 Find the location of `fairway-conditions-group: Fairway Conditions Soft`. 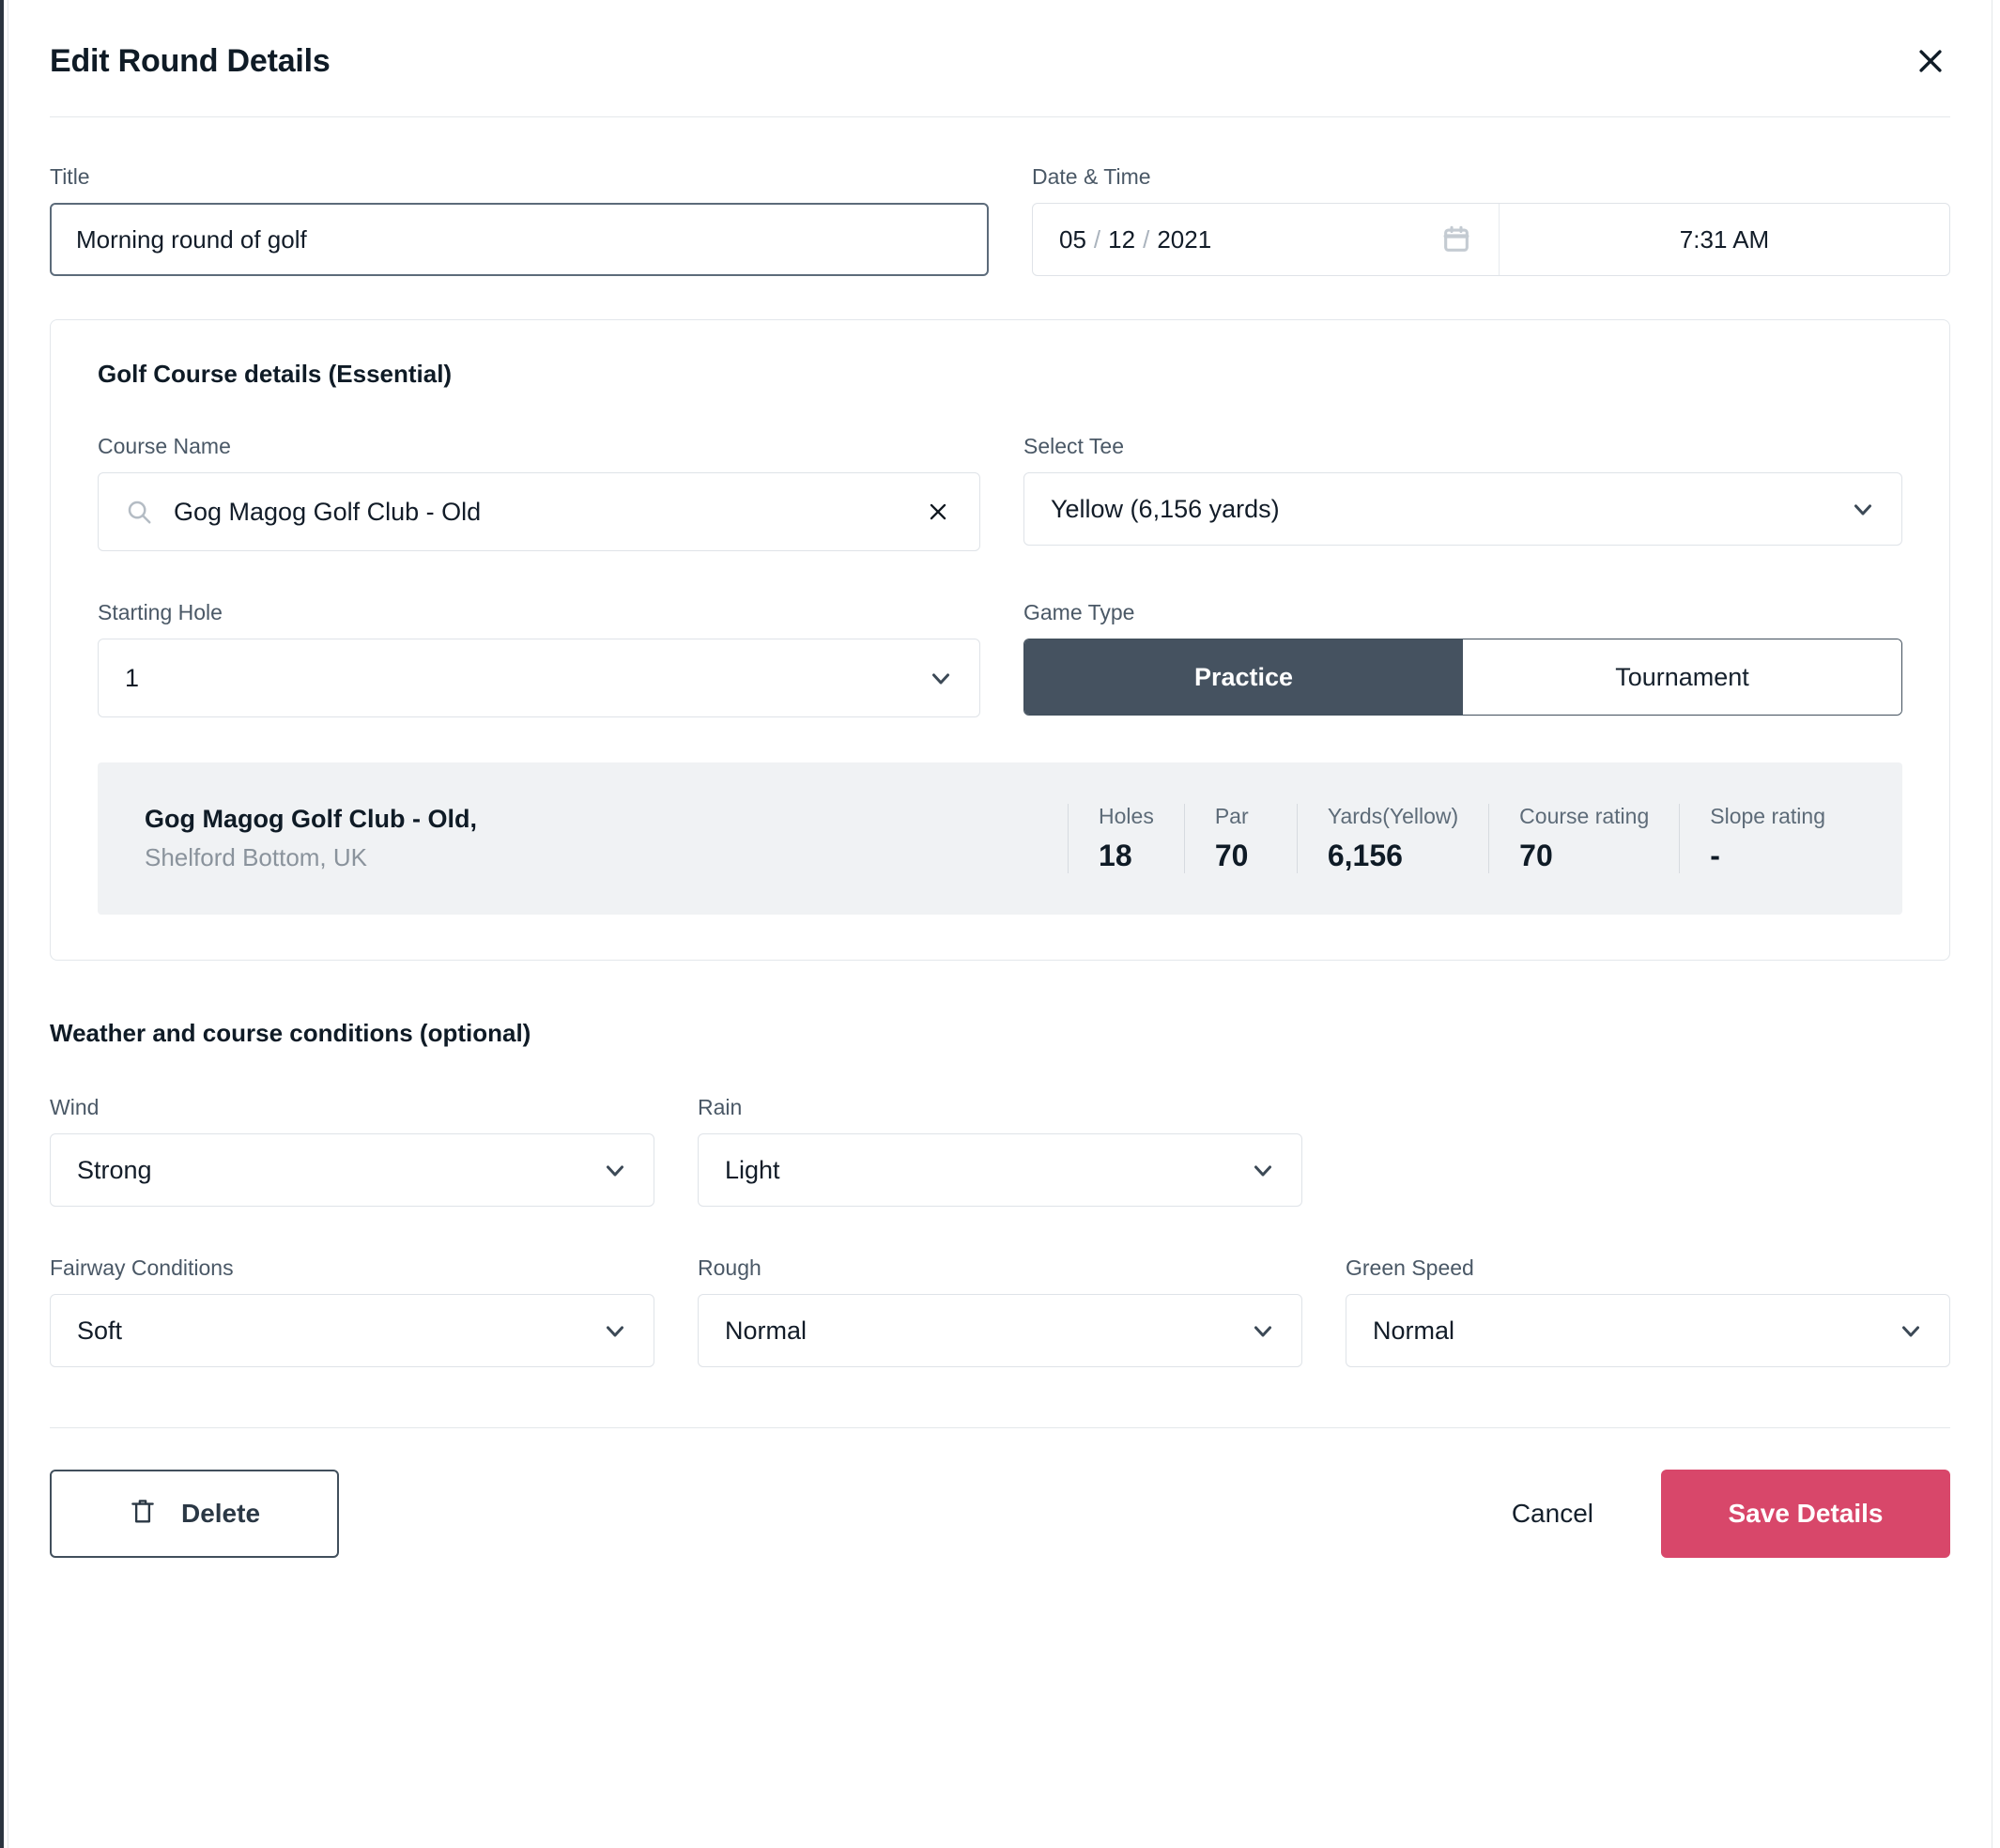

fairway-conditions-group: Fairway Conditions Soft is located at coordinates (352, 1311).